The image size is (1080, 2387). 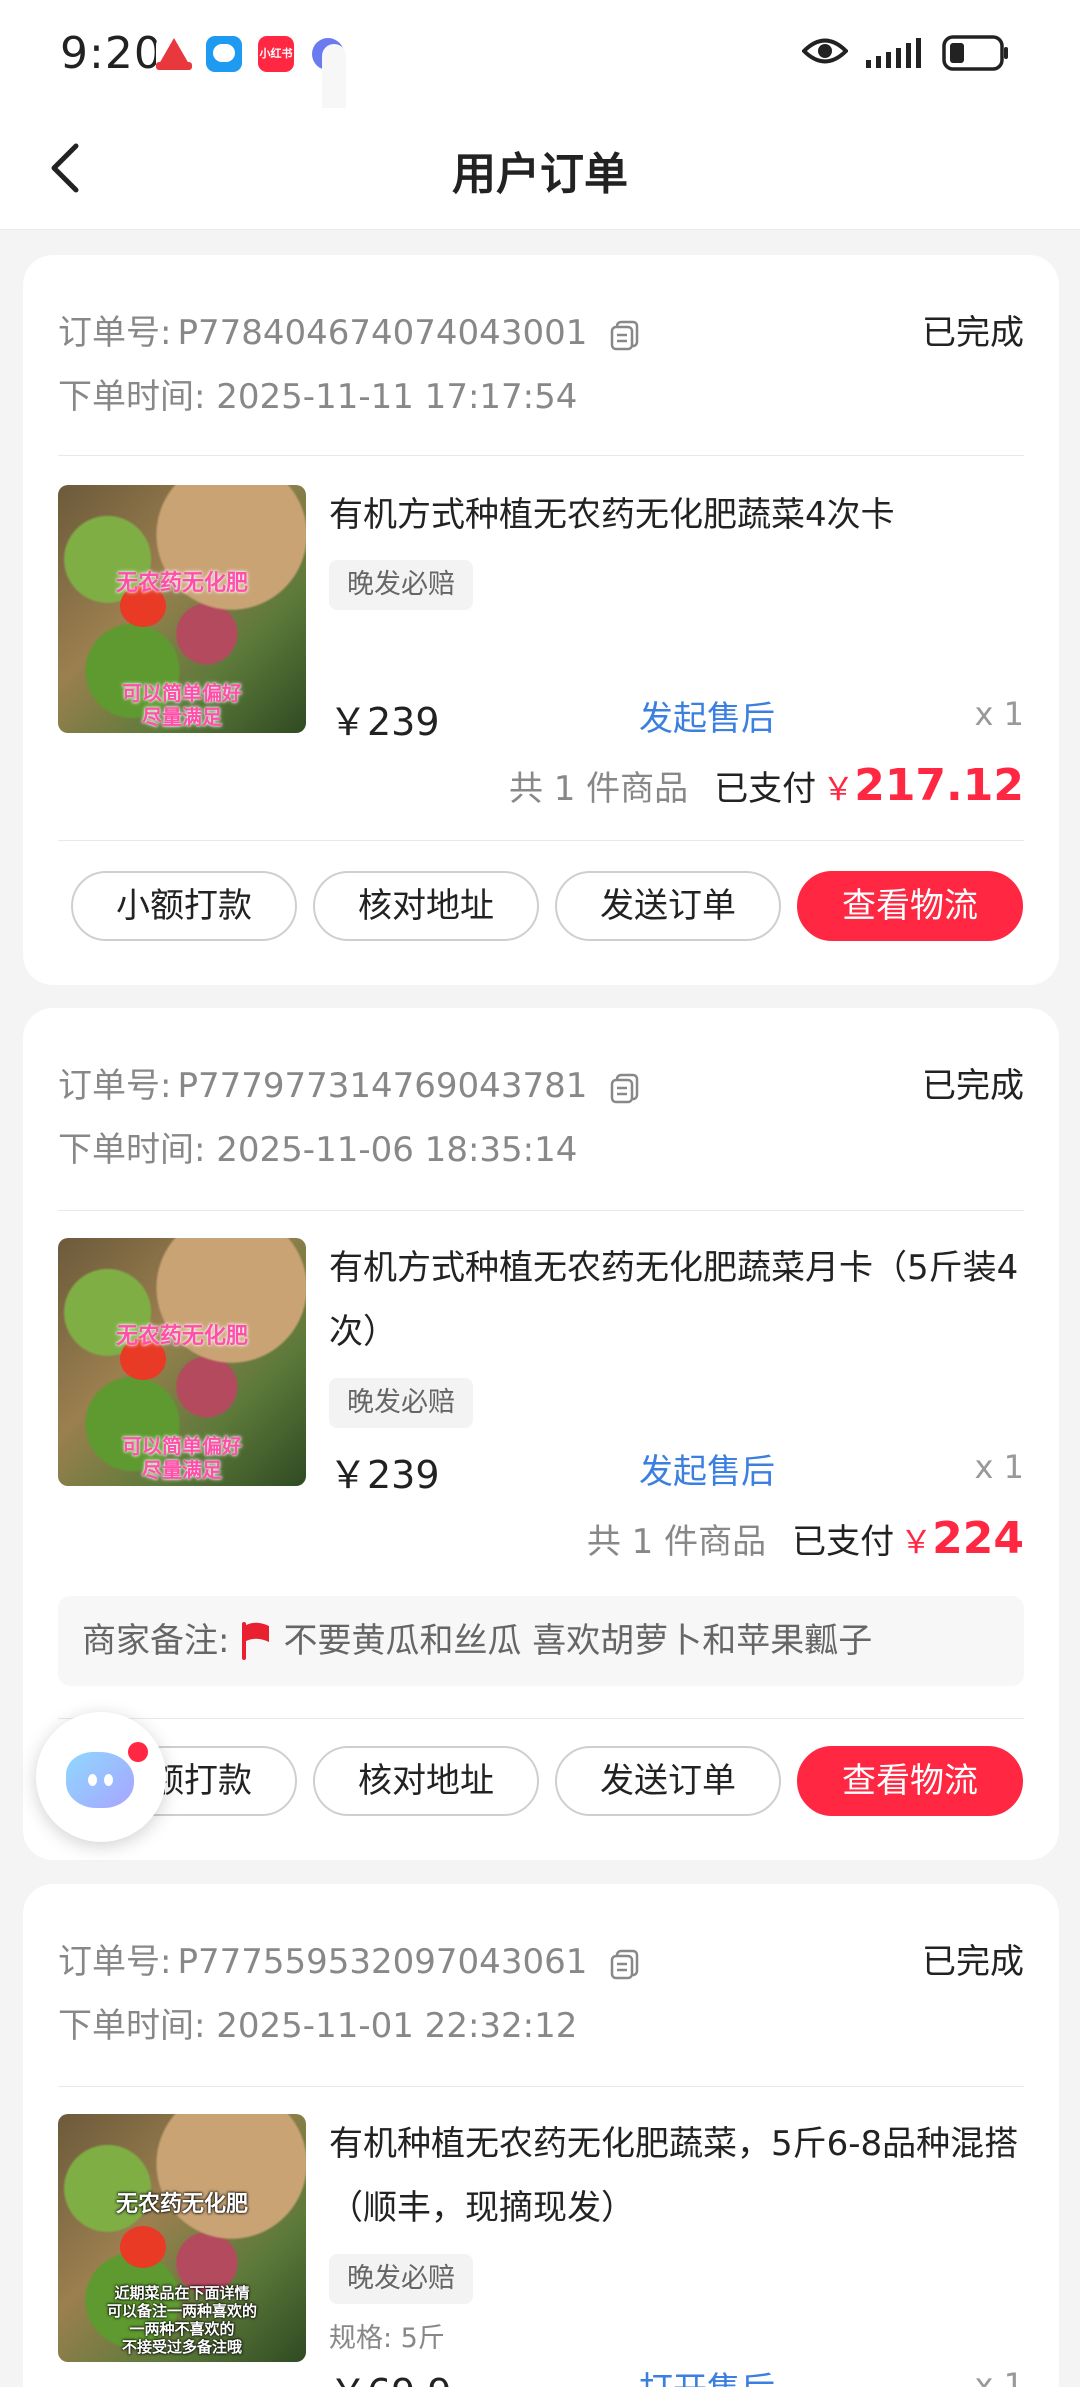 What do you see at coordinates (224, 54) in the screenshot?
I see `message-app-icon` at bounding box center [224, 54].